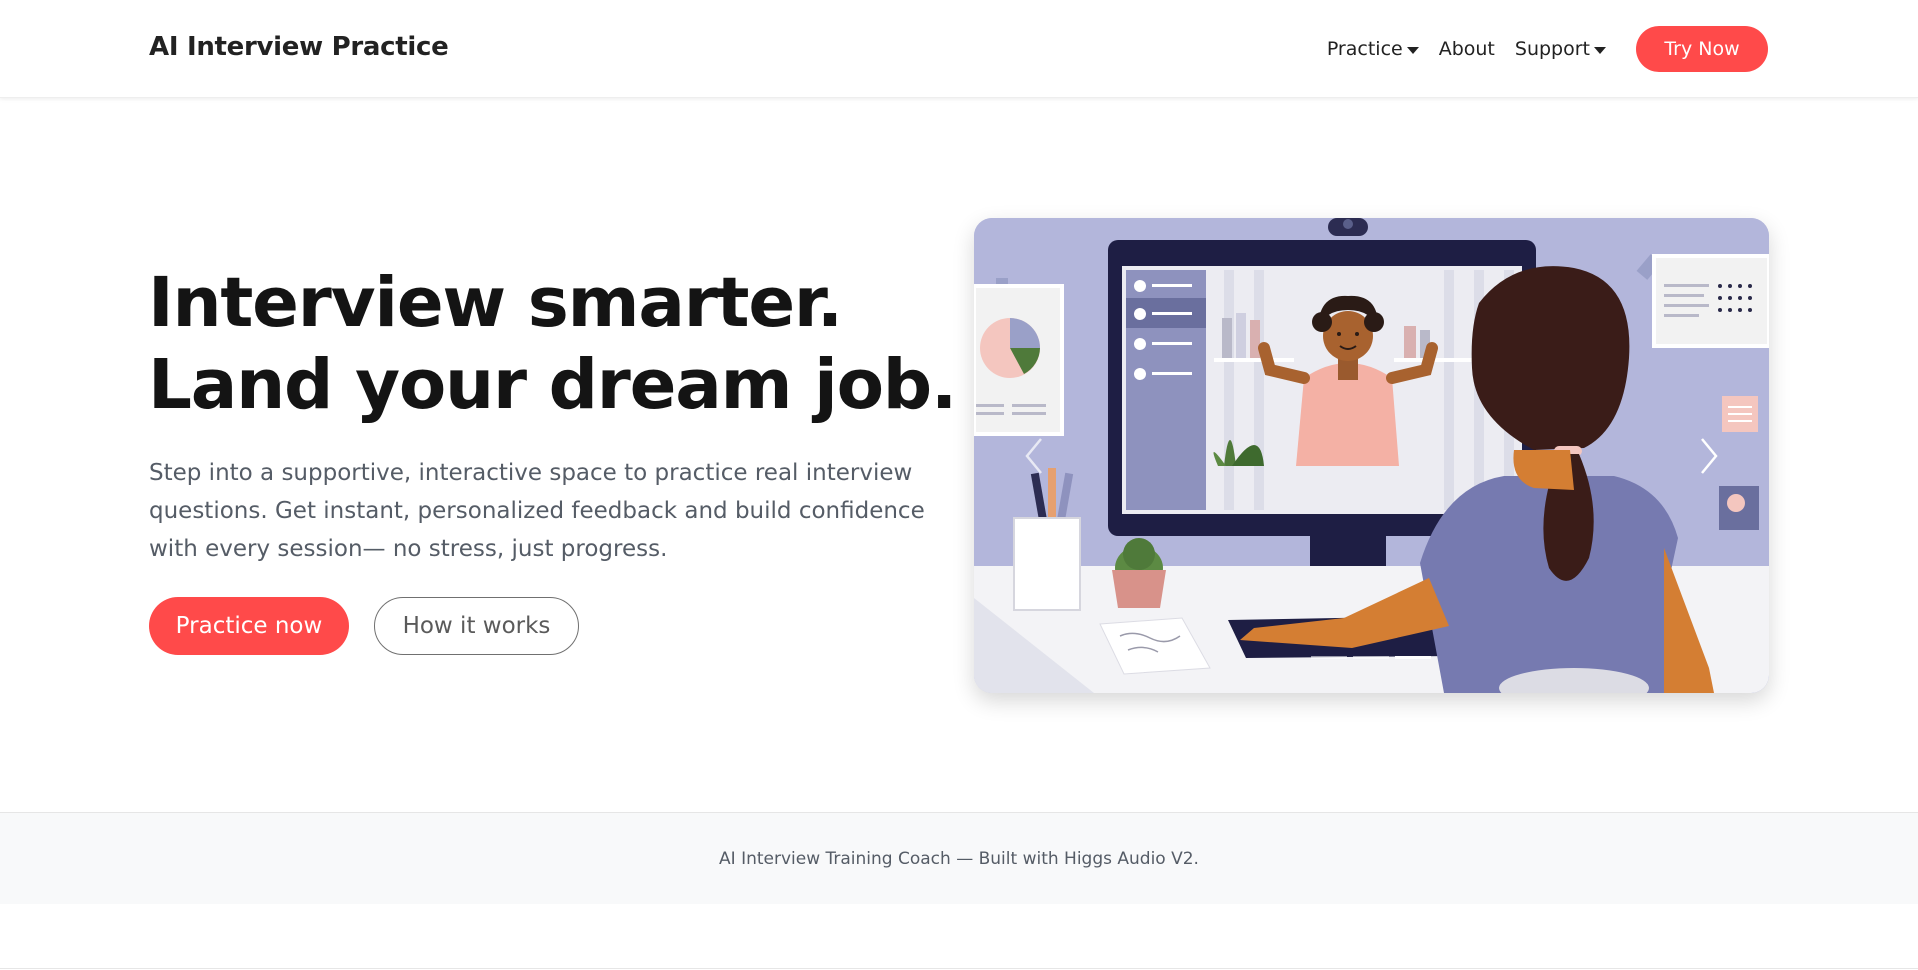  I want to click on nav-item-practice: Practice, so click(1373, 49).